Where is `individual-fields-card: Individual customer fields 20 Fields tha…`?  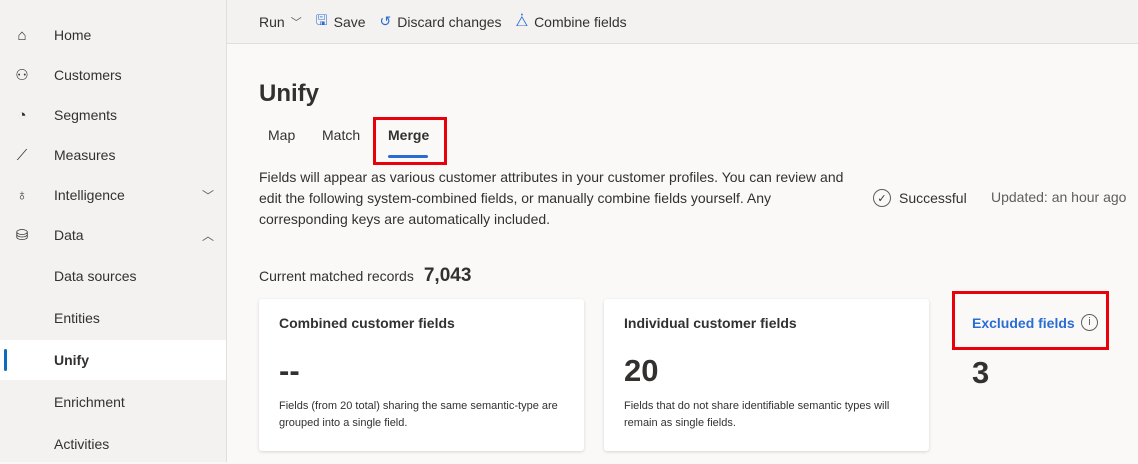 individual-fields-card: Individual customer fields 20 Fields tha… is located at coordinates (766, 375).